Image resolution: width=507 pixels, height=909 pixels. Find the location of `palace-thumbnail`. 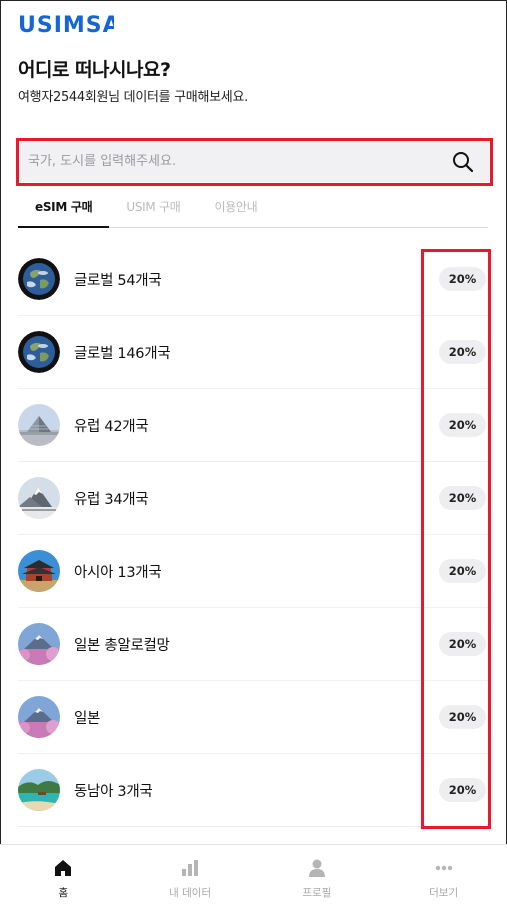

palace-thumbnail is located at coordinates (39, 571).